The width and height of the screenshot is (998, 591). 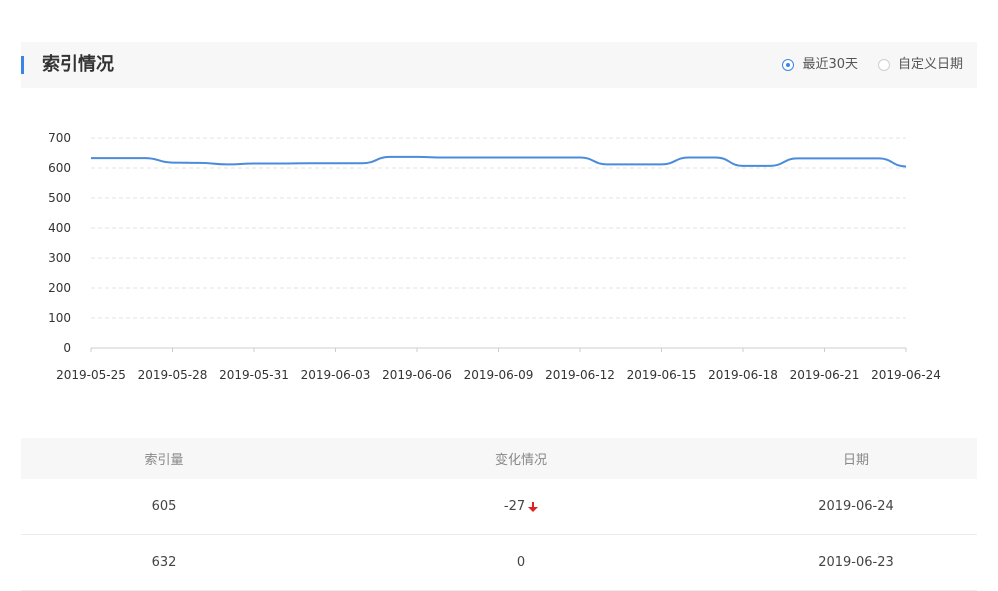 I want to click on section-header: 索引情况 最近30天 自定义日期, so click(x=499, y=65).